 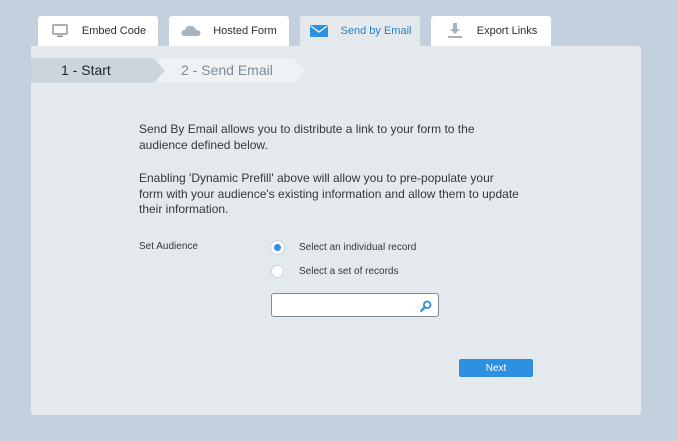 What do you see at coordinates (376, 31) in the screenshot?
I see `tab-label: Send by Email` at bounding box center [376, 31].